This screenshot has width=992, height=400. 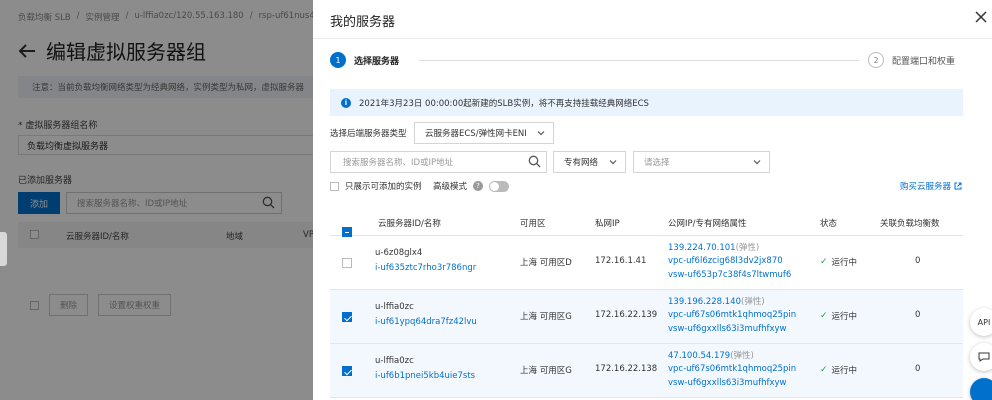 What do you see at coordinates (581, 163) in the screenshot?
I see `network-type-value: 专有网络` at bounding box center [581, 163].